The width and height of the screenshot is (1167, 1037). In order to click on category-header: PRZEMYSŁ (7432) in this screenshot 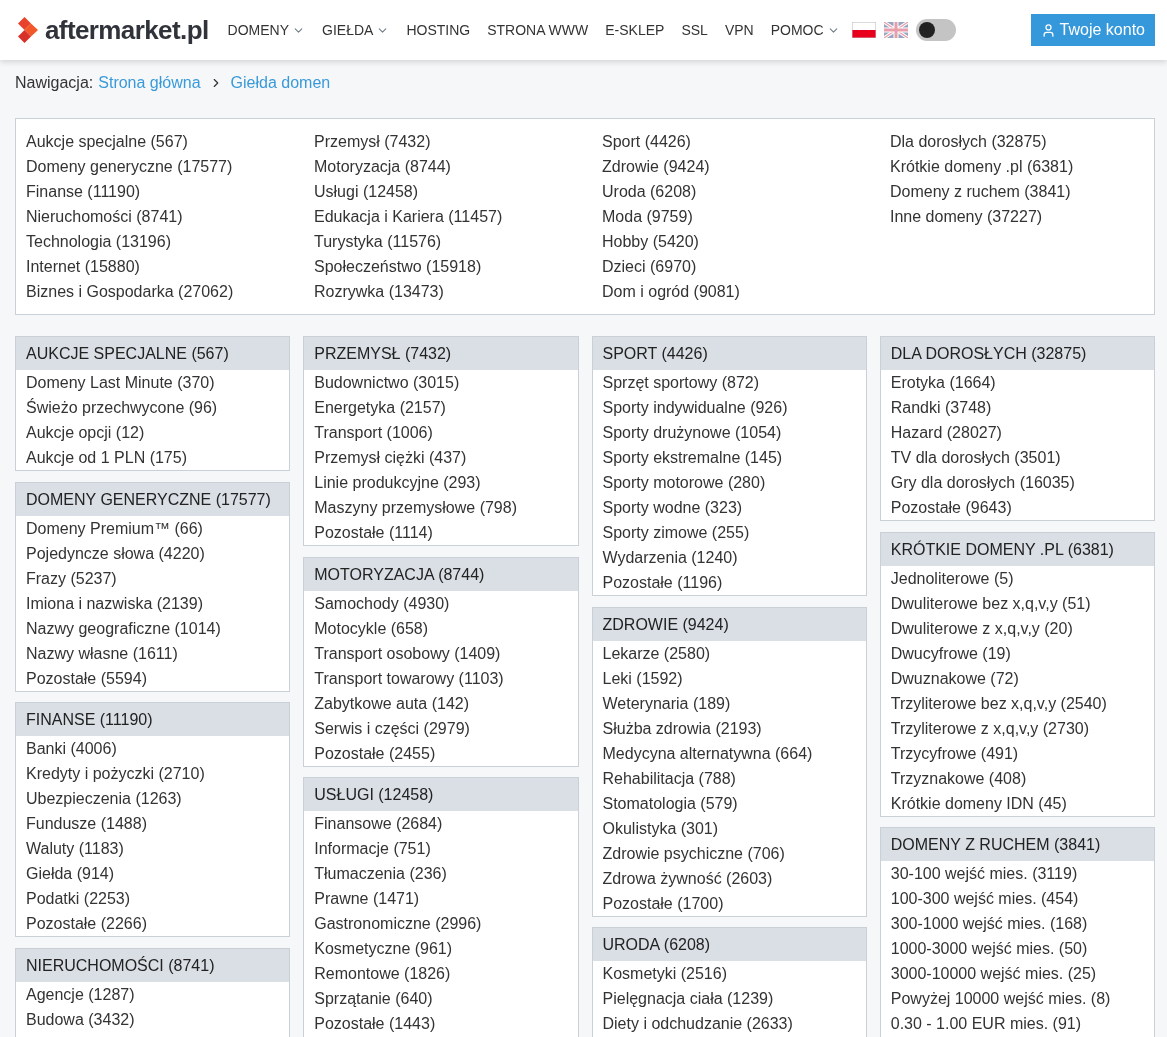, I will do `click(441, 353)`.